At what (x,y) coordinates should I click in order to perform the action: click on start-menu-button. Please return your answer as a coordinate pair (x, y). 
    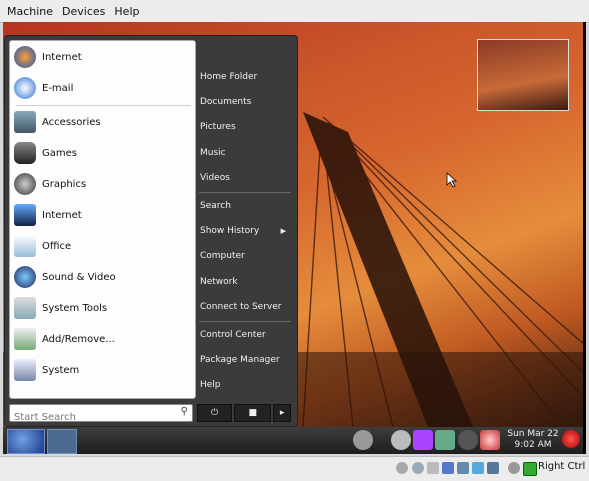
    Looking at the image, I should click on (26, 441).